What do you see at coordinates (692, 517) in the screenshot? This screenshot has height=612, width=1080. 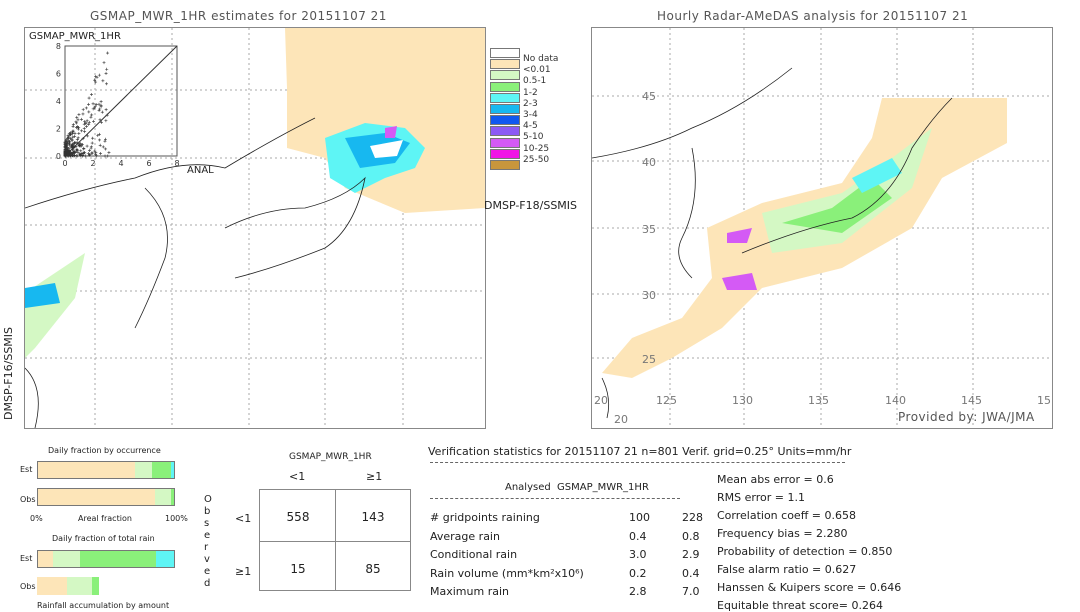 I see `stat-gsmap: 228` at bounding box center [692, 517].